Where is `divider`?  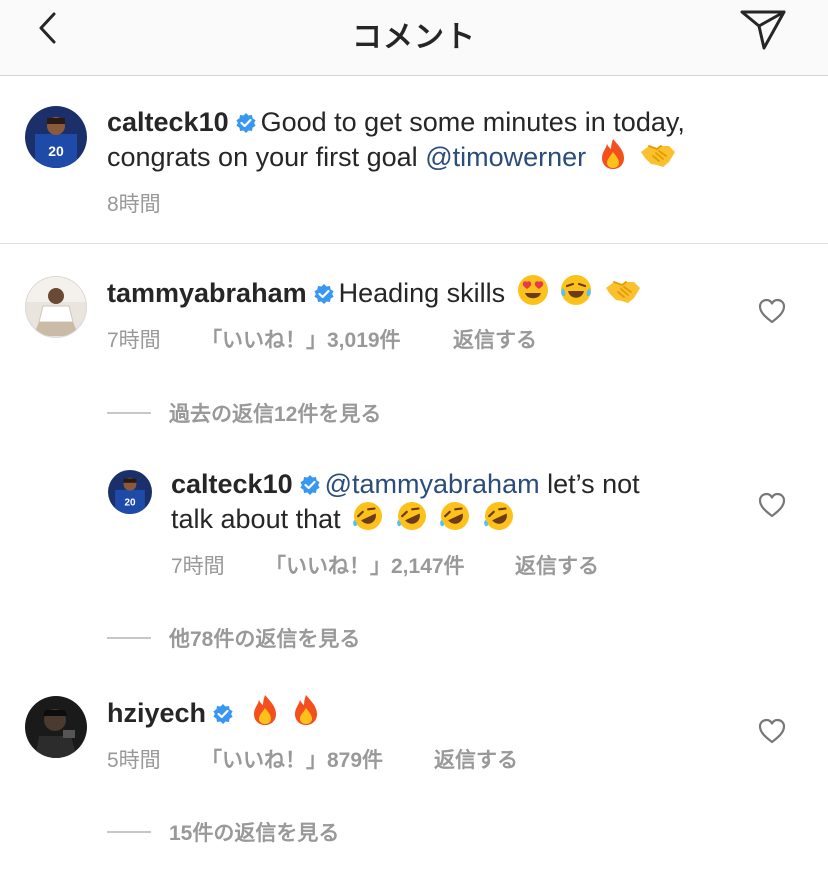 divider is located at coordinates (414, 243).